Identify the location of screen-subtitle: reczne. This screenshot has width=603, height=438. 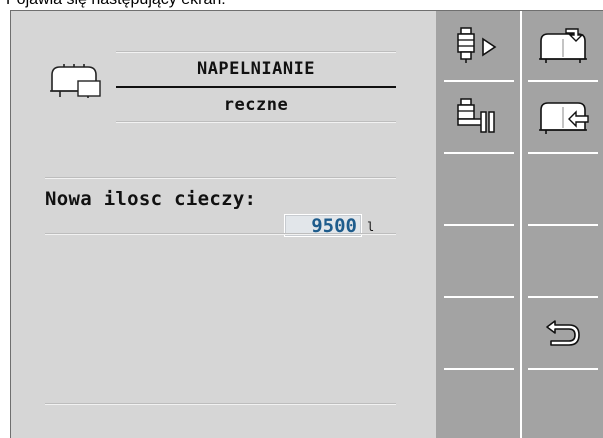
(256, 105).